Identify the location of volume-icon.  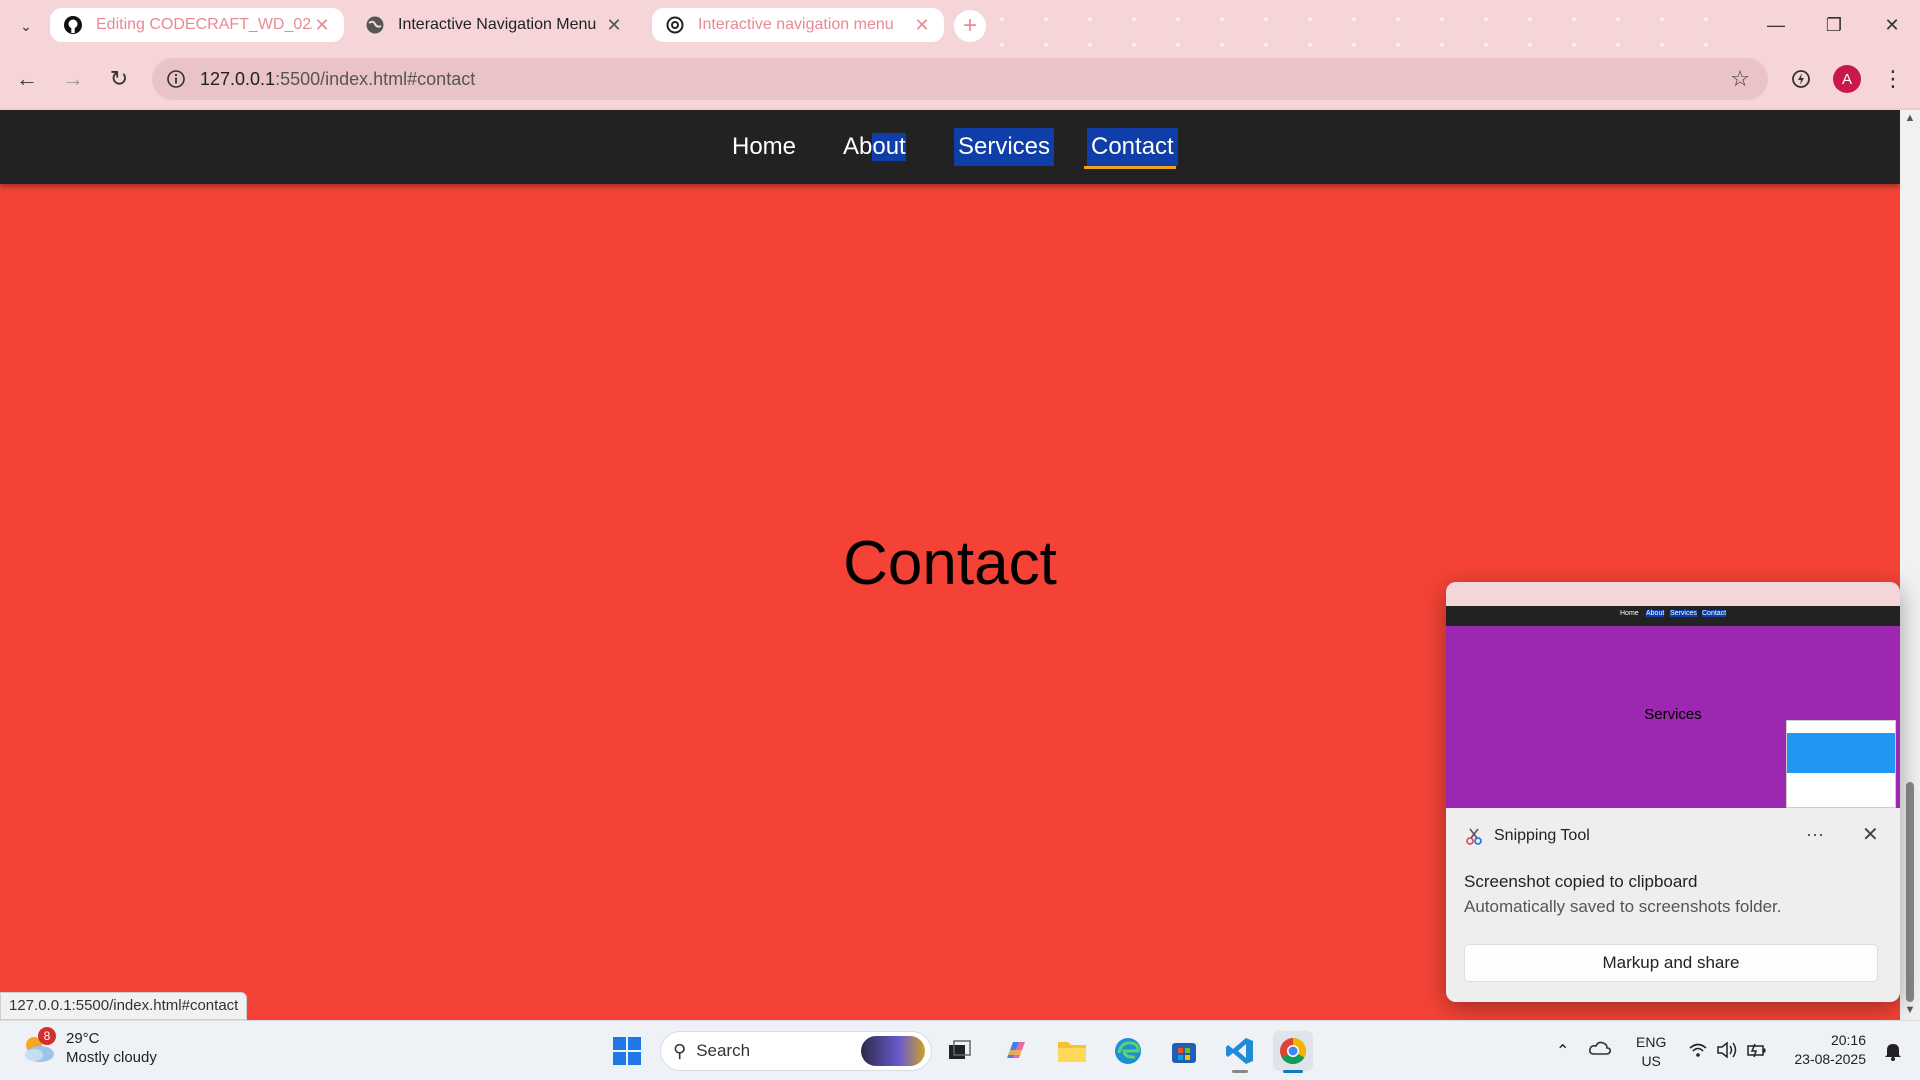
(1727, 1052).